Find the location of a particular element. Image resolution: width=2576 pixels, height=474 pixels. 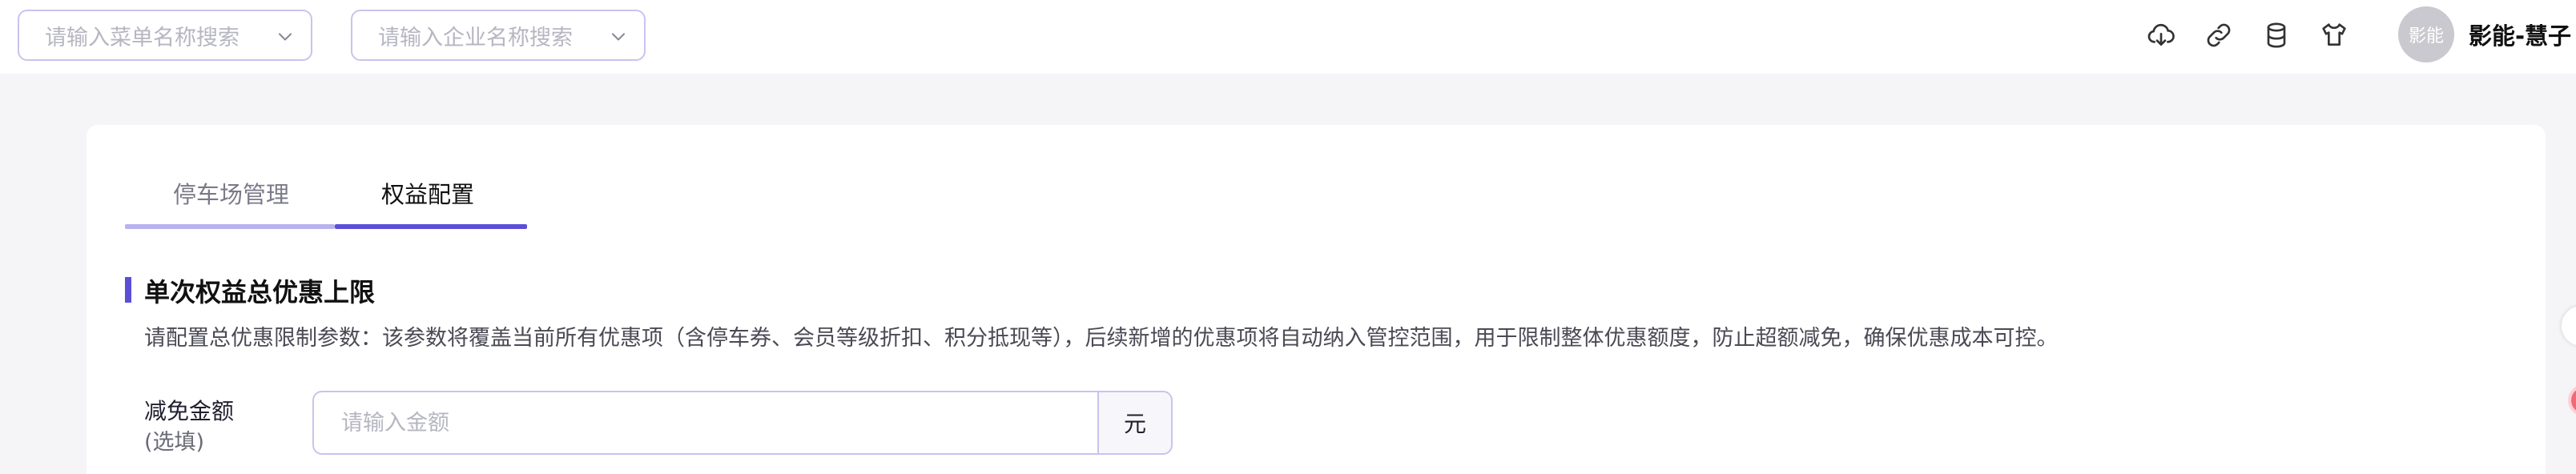

menu-search-placeholder: 请输入菜单名称搜索 is located at coordinates (142, 37).